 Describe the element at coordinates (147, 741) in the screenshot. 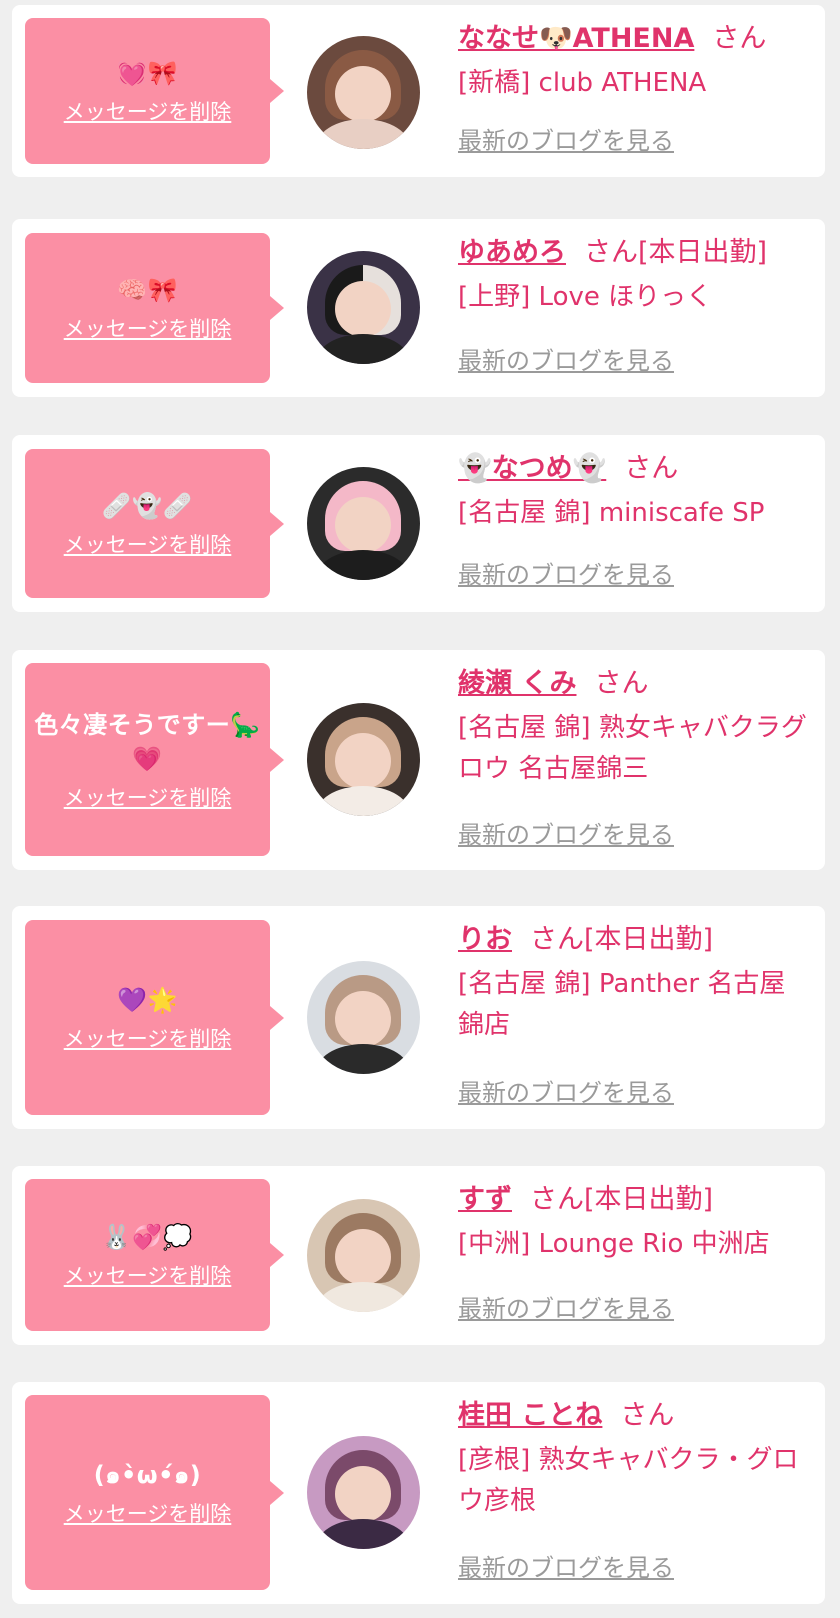

I see `message-text: 色々凄そうですー🦕💗` at that location.